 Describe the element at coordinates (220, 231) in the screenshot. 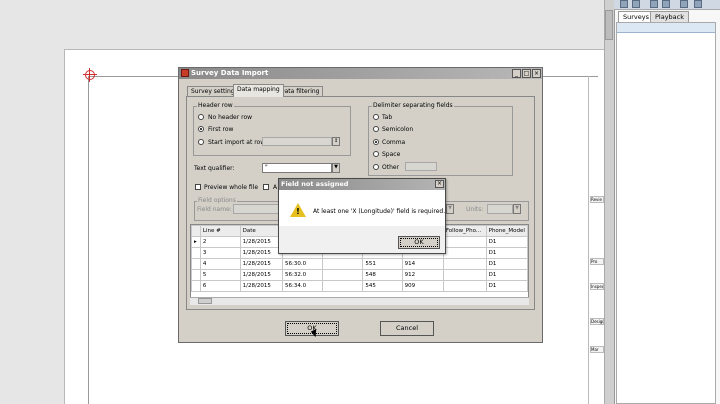

I see `column-header: Line #` at that location.